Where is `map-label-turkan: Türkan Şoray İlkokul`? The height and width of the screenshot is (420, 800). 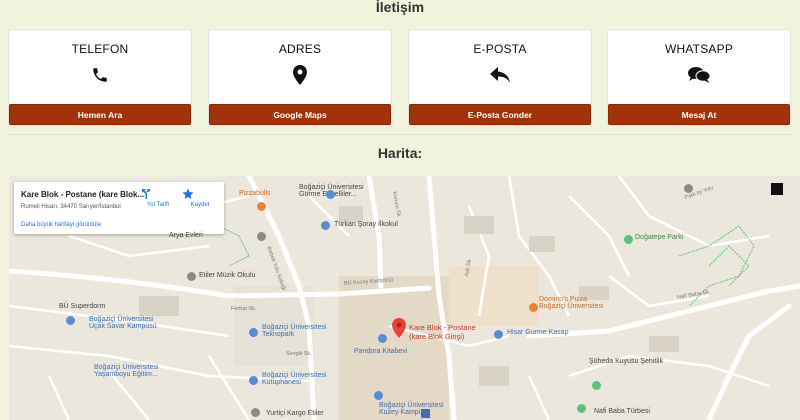 map-label-turkan: Türkan Şoray İlkokul is located at coordinates (366, 224).